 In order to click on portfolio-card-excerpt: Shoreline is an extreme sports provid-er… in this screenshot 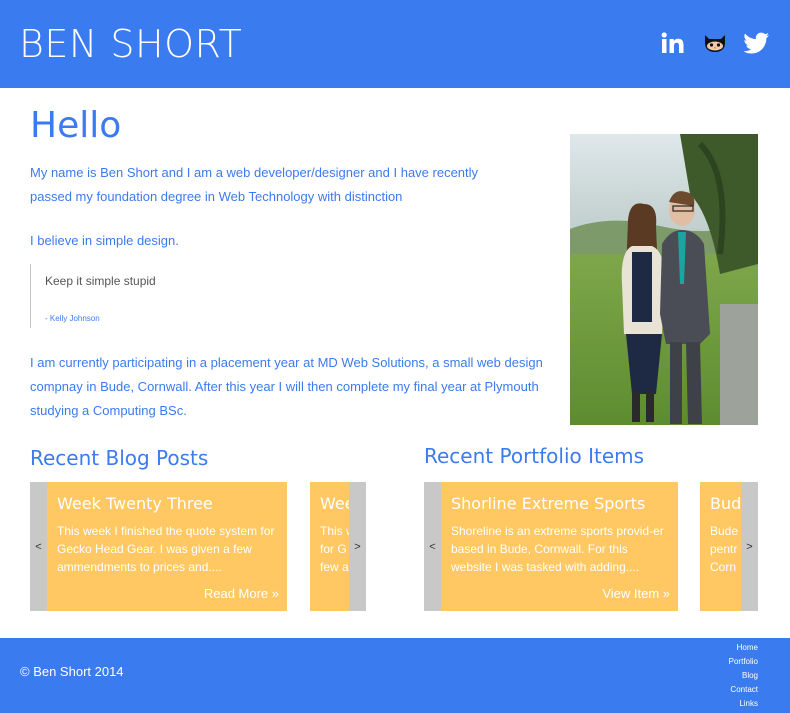, I will do `click(557, 549)`.